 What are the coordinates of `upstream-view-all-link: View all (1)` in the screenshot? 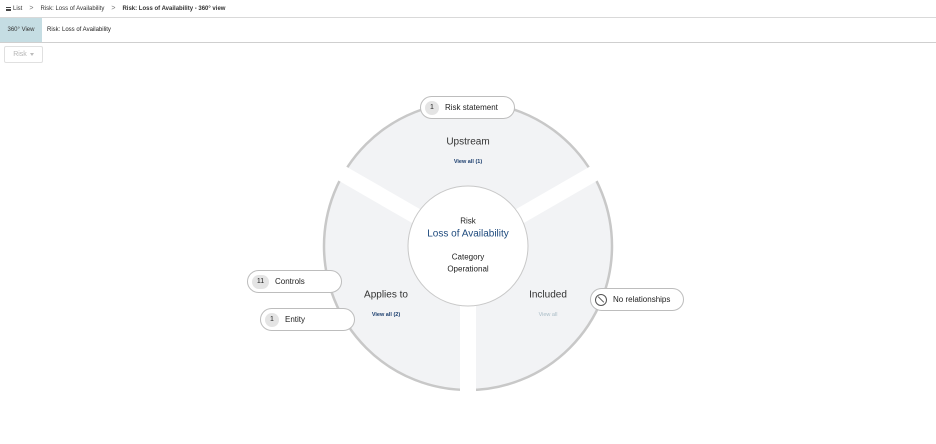 It's located at (468, 162).